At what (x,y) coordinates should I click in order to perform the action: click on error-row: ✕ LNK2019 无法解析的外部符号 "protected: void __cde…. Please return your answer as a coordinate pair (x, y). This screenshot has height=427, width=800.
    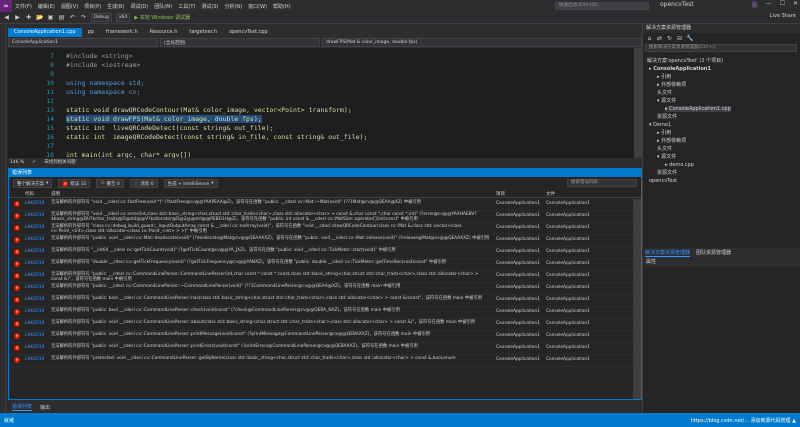
    Looking at the image, I should click on (321, 361).